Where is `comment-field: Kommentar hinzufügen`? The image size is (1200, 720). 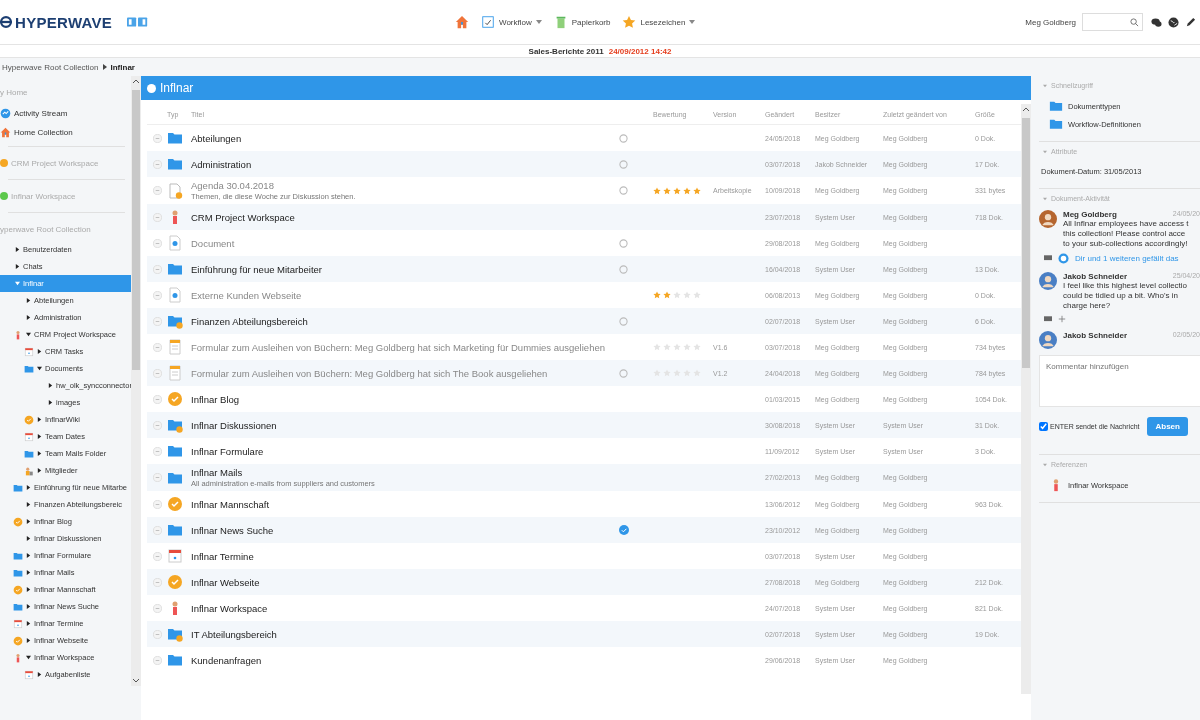 comment-field: Kommentar hinzufügen is located at coordinates (1119, 381).